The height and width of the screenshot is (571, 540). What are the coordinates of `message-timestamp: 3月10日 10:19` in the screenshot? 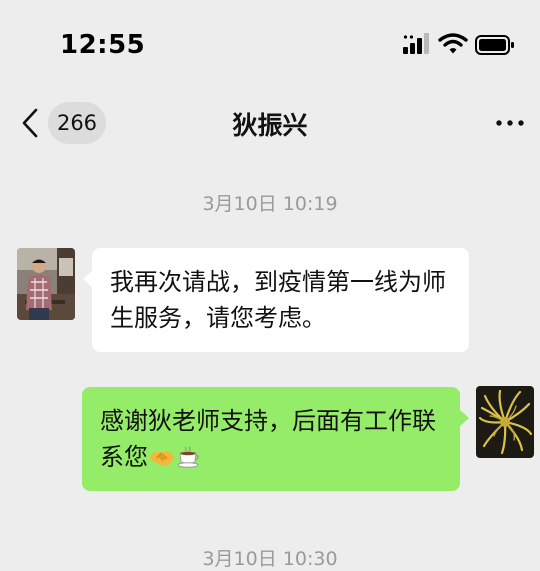 It's located at (270, 204).